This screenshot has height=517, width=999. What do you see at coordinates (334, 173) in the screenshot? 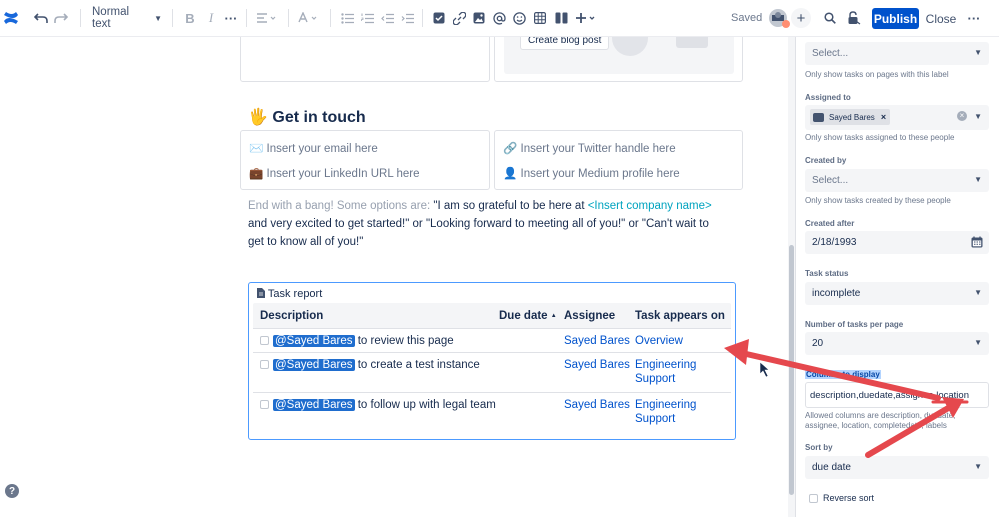
I see `linkedin-placeholder: 💼 Insert your LinkedIn URL here` at bounding box center [334, 173].